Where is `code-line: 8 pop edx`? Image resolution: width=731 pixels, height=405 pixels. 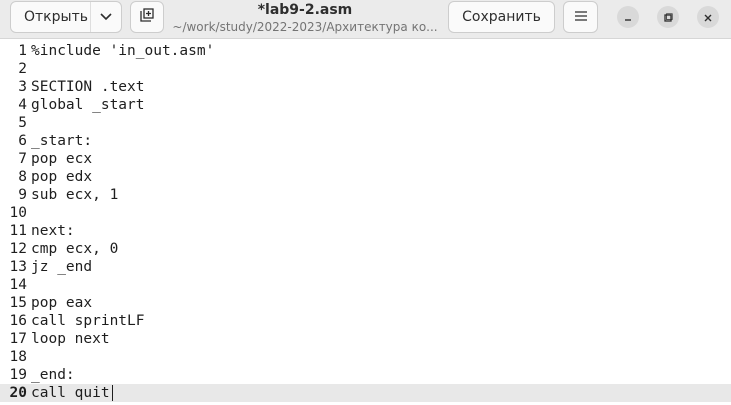 code-line: 8 pop edx is located at coordinates (365, 177).